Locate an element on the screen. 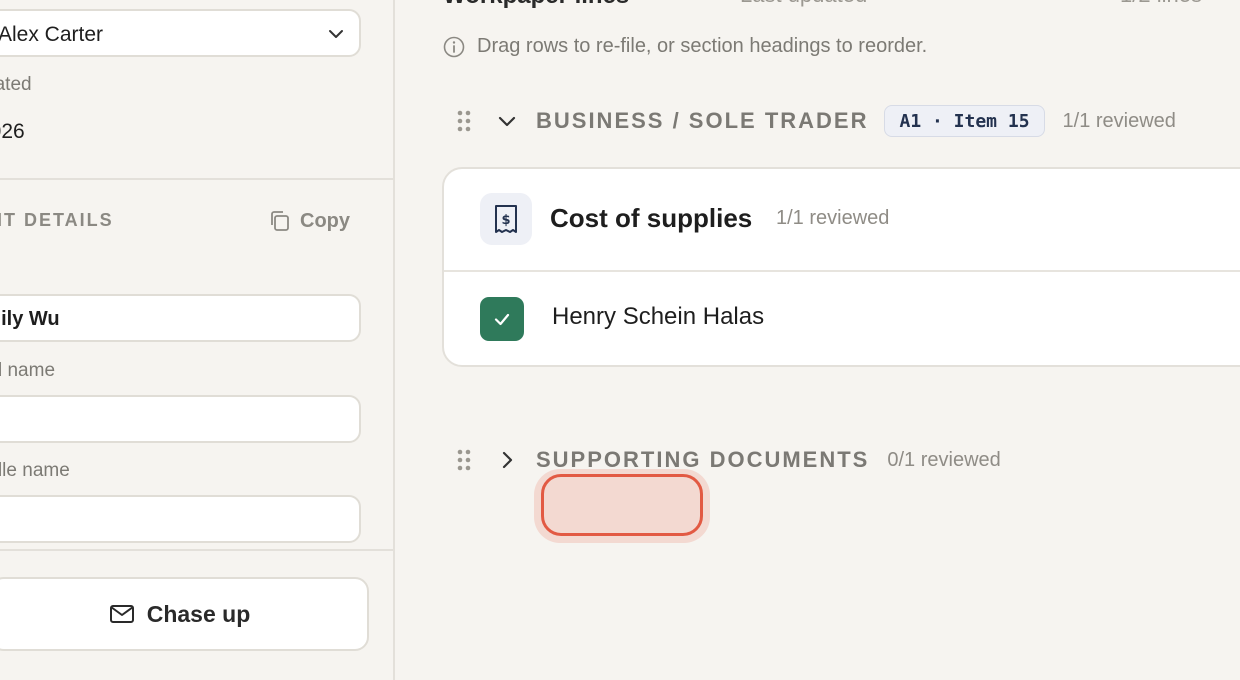 Image resolution: width=1240 pixels, height=680 pixels. assignee-select-value: Alex Carter is located at coordinates (52, 34).